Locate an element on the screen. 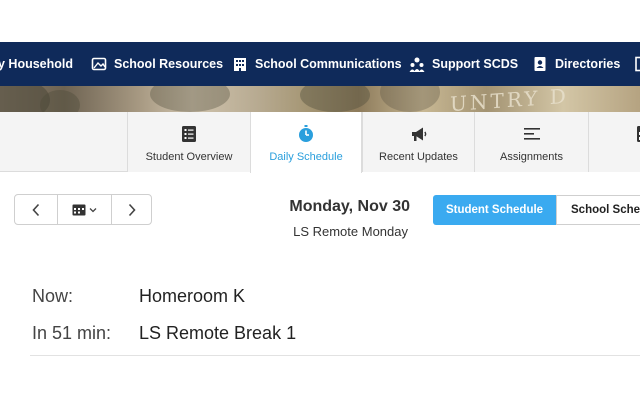 This screenshot has height=400, width=640. nav-item-label: School Resources is located at coordinates (169, 64).